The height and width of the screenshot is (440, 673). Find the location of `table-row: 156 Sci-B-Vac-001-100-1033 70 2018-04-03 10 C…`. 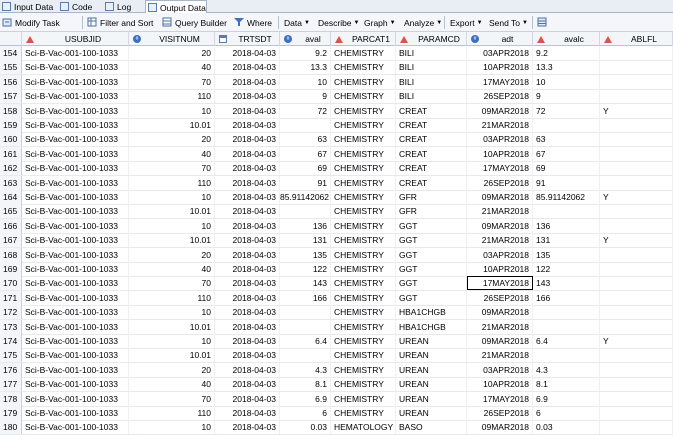

table-row: 156 Sci-B-Vac-001-100-1033 70 2018-04-03 10 C… is located at coordinates (336, 82).